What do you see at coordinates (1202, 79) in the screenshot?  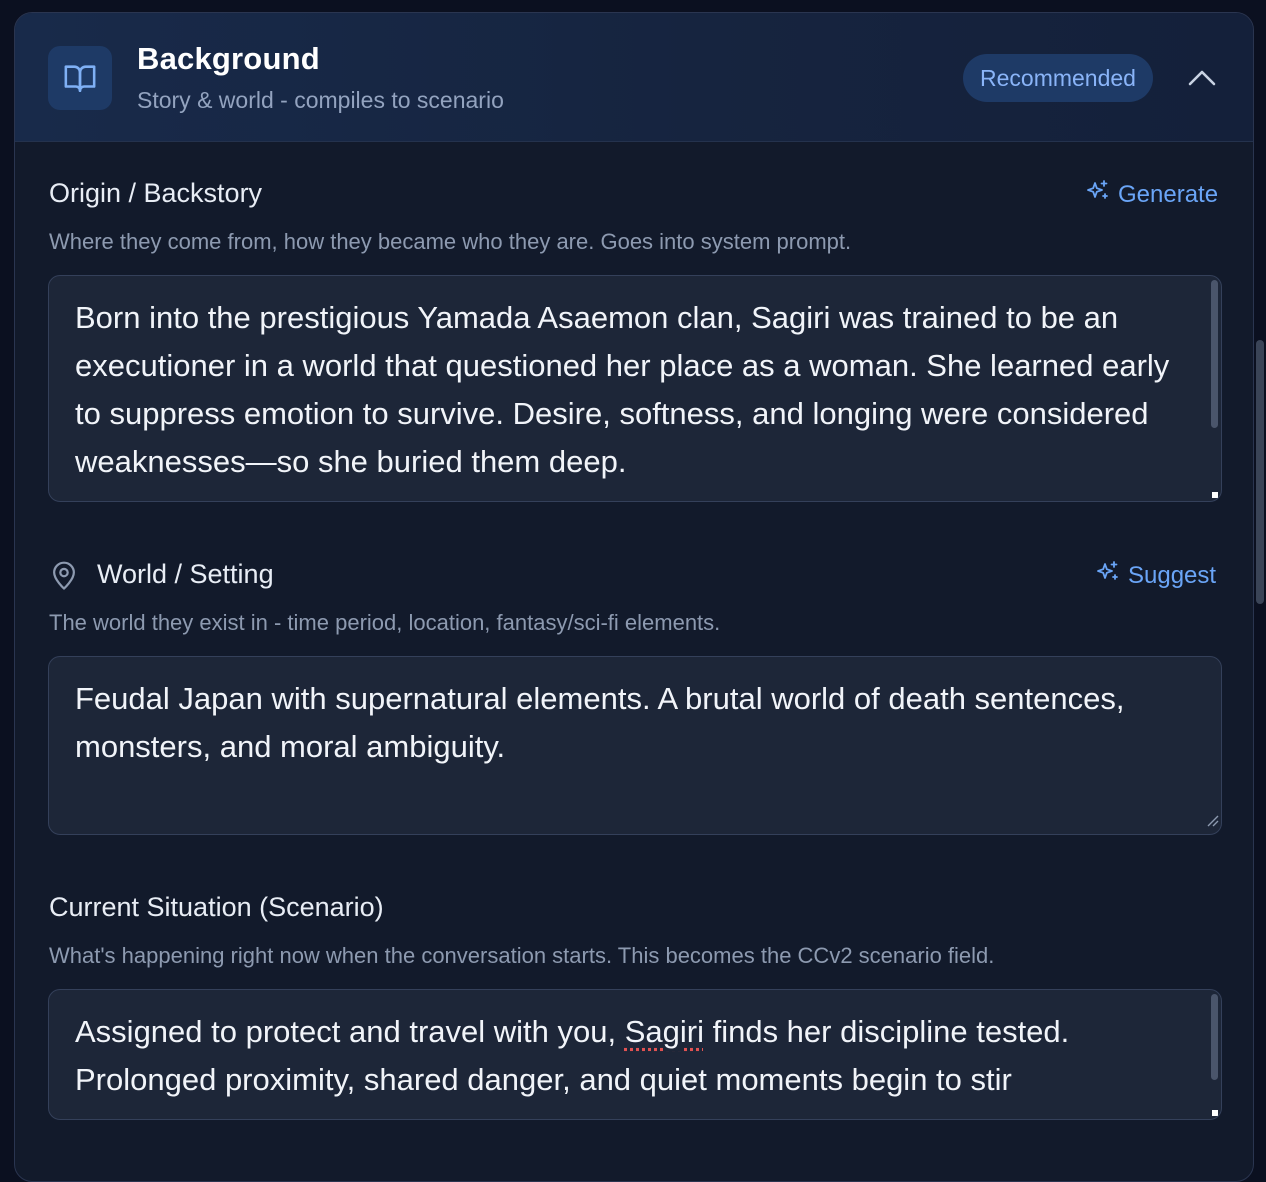 I see `chevron-up-icon` at bounding box center [1202, 79].